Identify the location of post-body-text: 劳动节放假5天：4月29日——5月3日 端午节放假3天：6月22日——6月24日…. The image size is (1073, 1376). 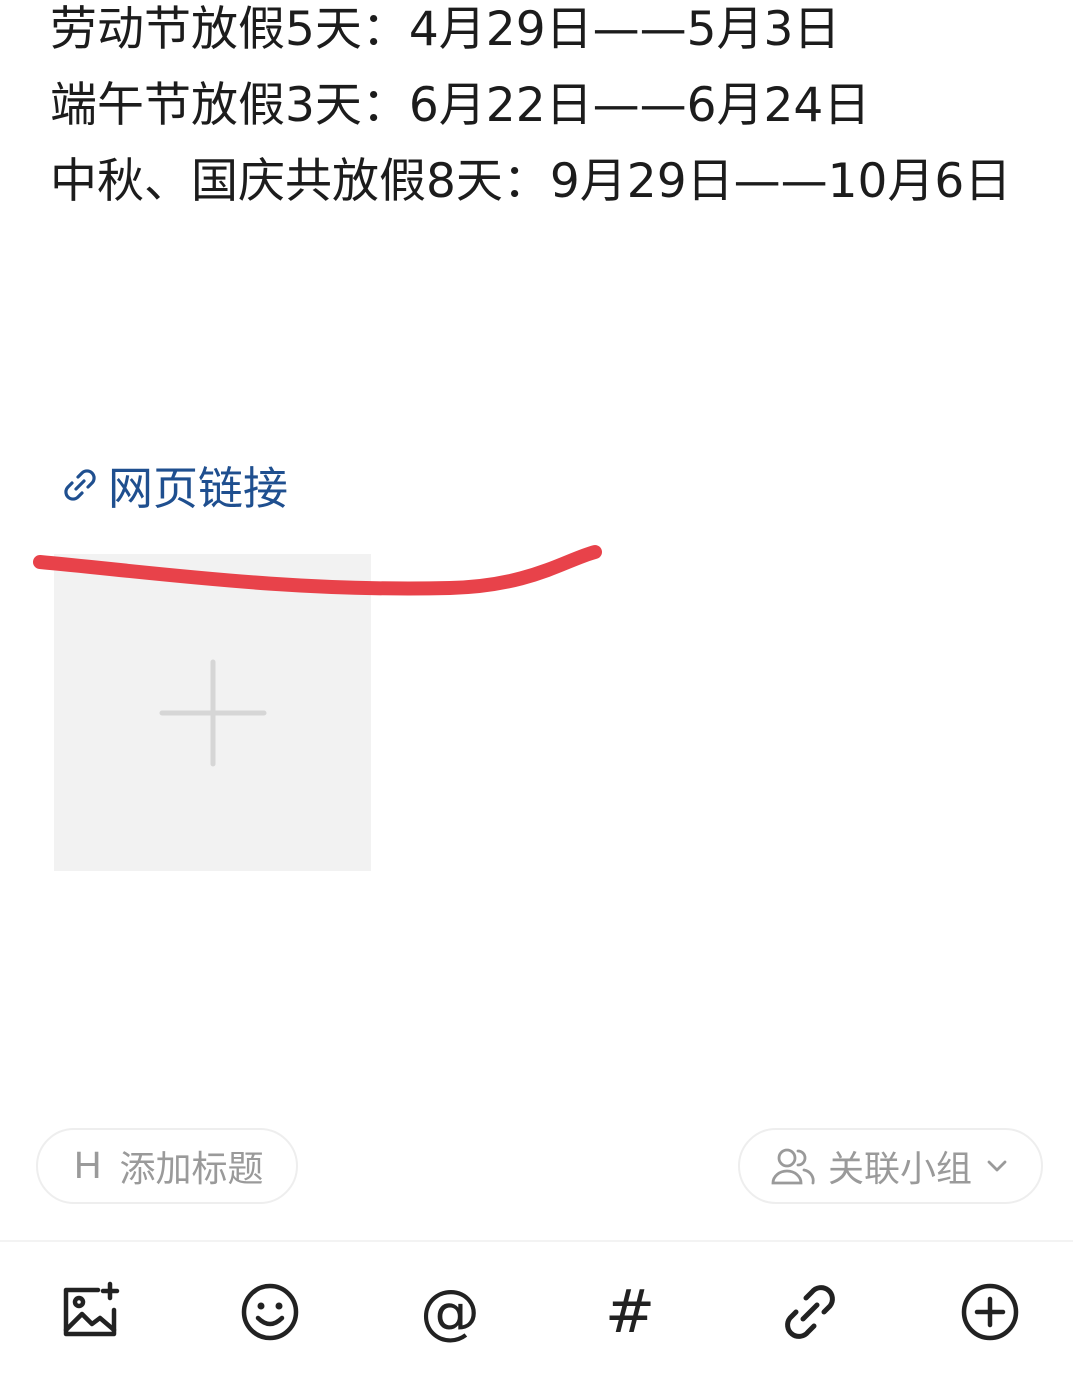
(545, 110).